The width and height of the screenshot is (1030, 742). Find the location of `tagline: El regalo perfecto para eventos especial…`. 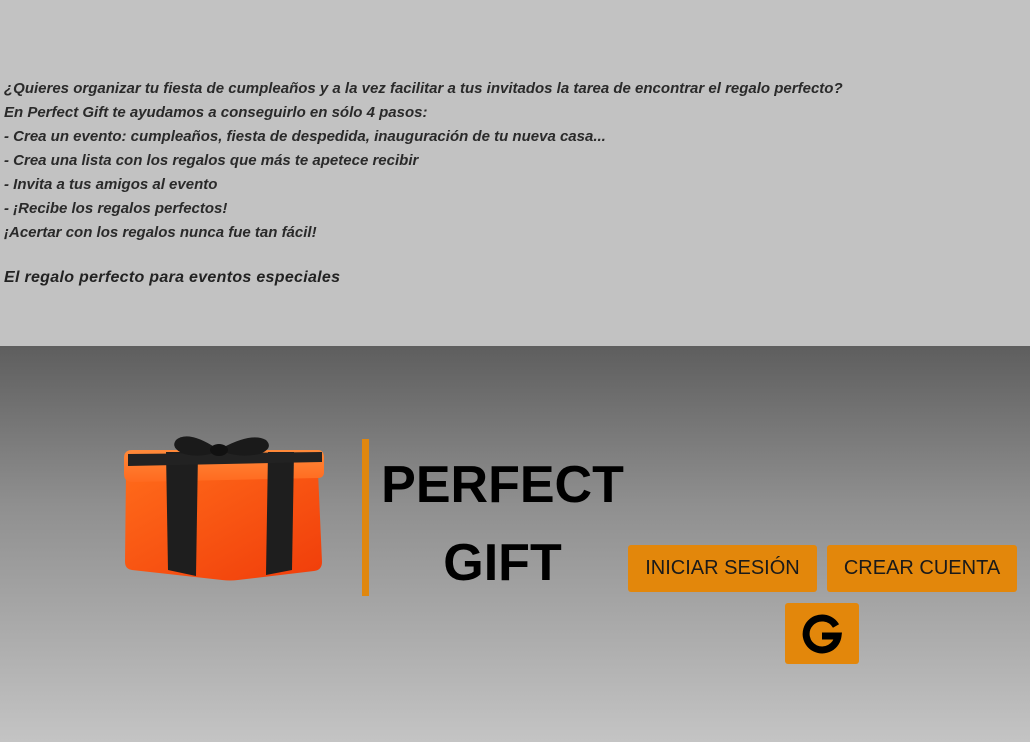

tagline: El regalo perfecto para eventos especial… is located at coordinates (172, 277).